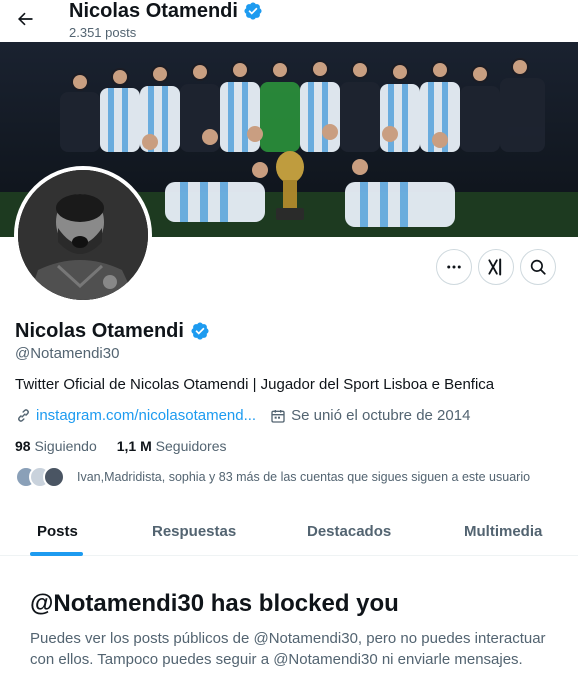 This screenshot has height=680, width=578. What do you see at coordinates (289, 532) in the screenshot?
I see `profile-tabs: Posts Respuestas Destacados Multimedia` at bounding box center [289, 532].